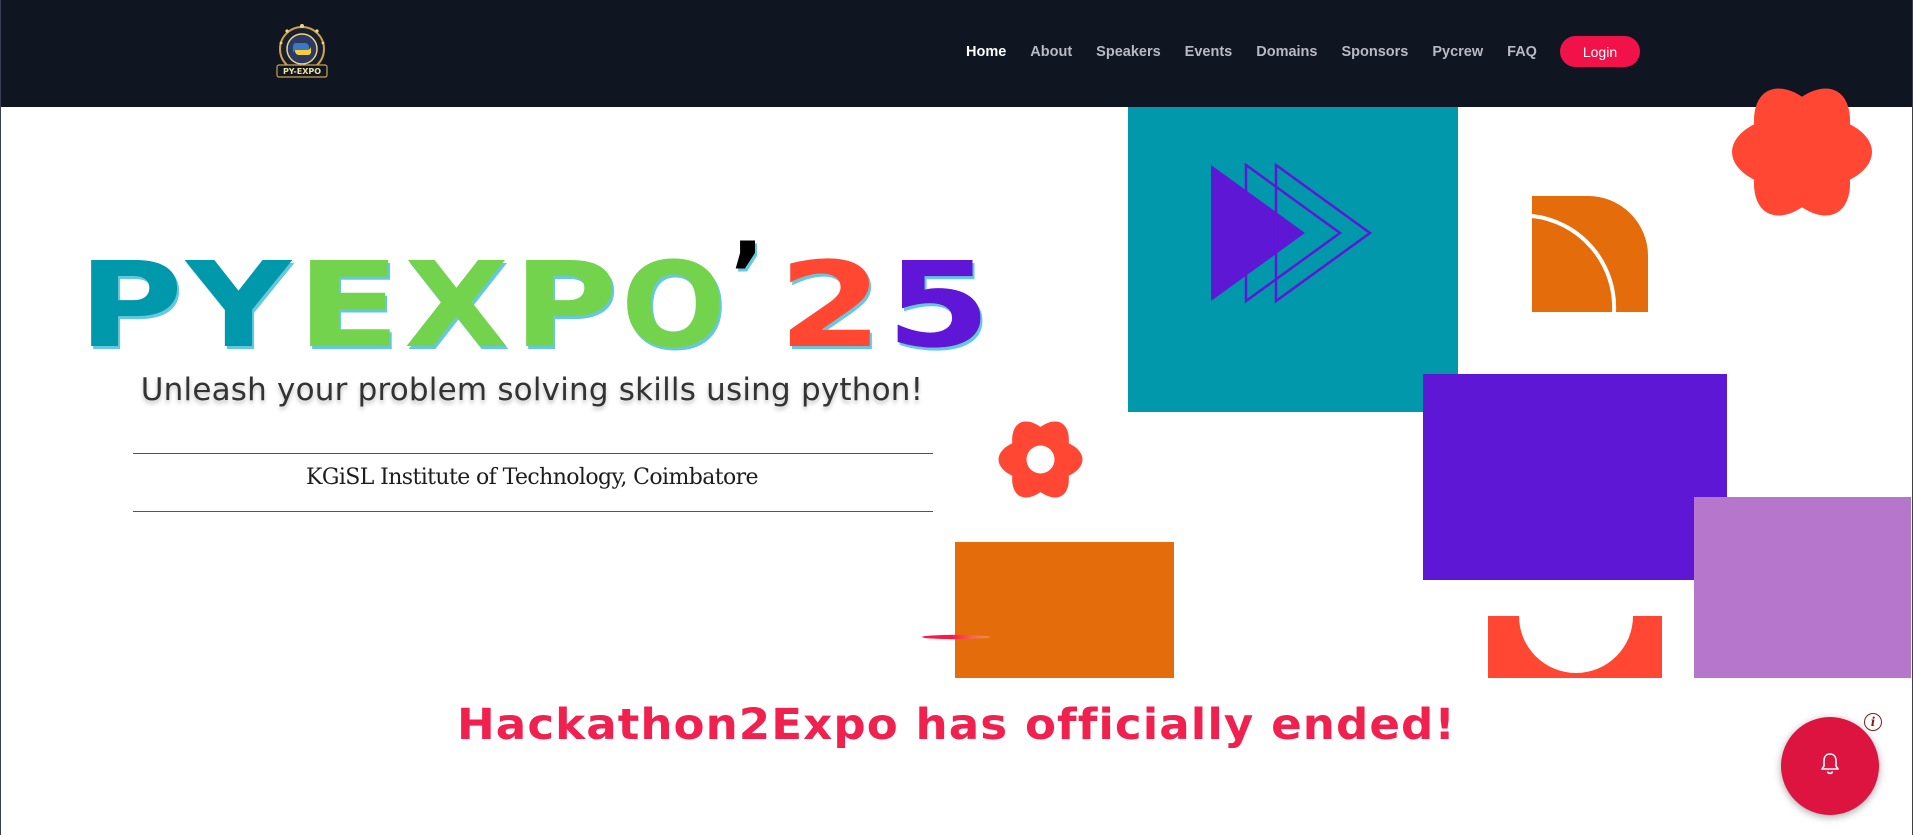 The image size is (1913, 835). I want to click on nav-link-speakers: Speakers, so click(1128, 52).